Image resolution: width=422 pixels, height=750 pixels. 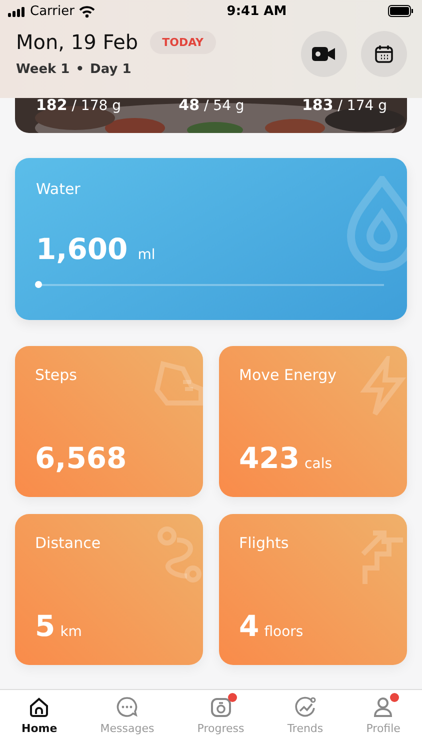 I want to click on macro-value: 183 / 174 g, so click(x=344, y=105).